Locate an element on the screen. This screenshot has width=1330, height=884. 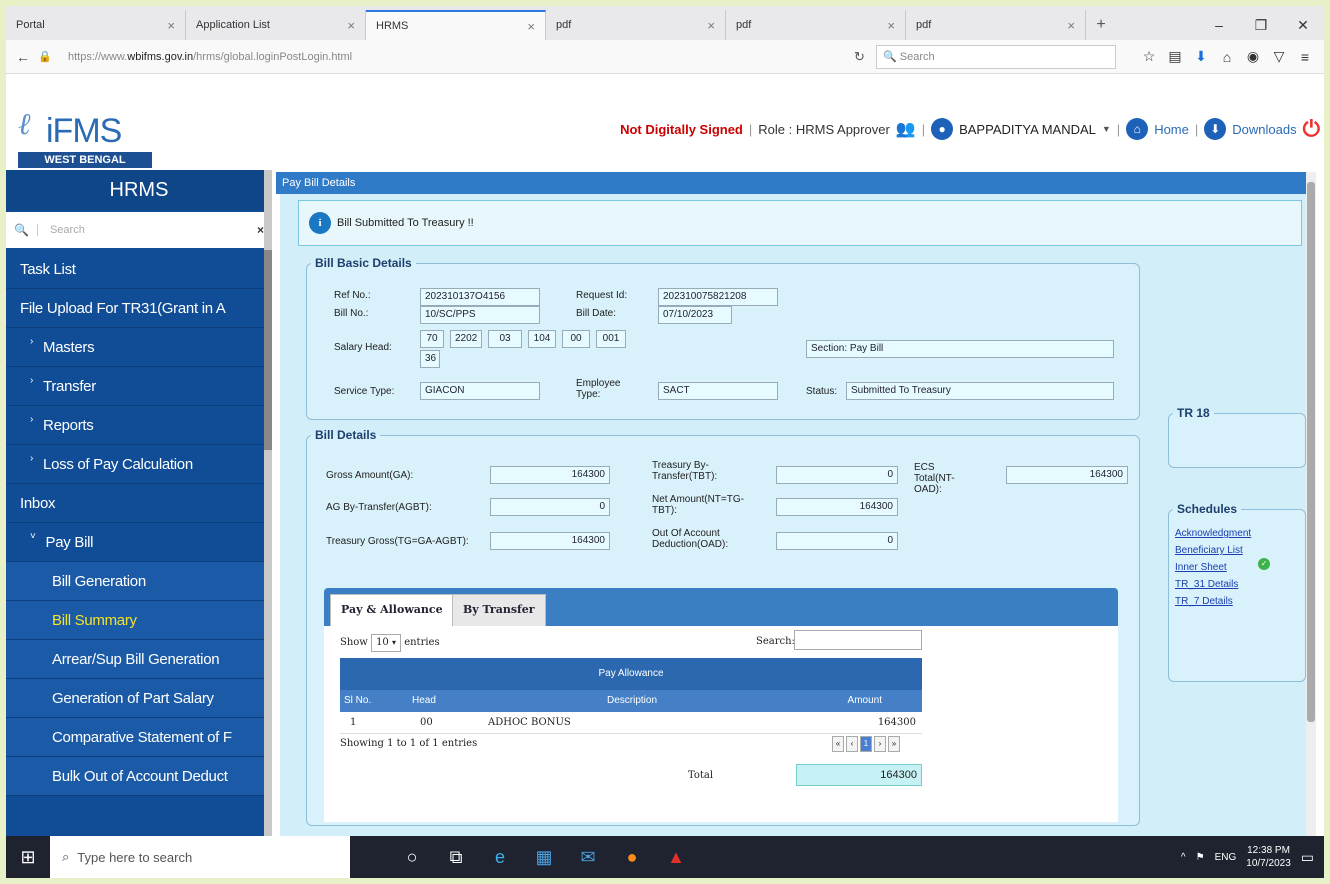
clock: 12:38 PM 10/7/2023 is located at coordinates (1268, 857).